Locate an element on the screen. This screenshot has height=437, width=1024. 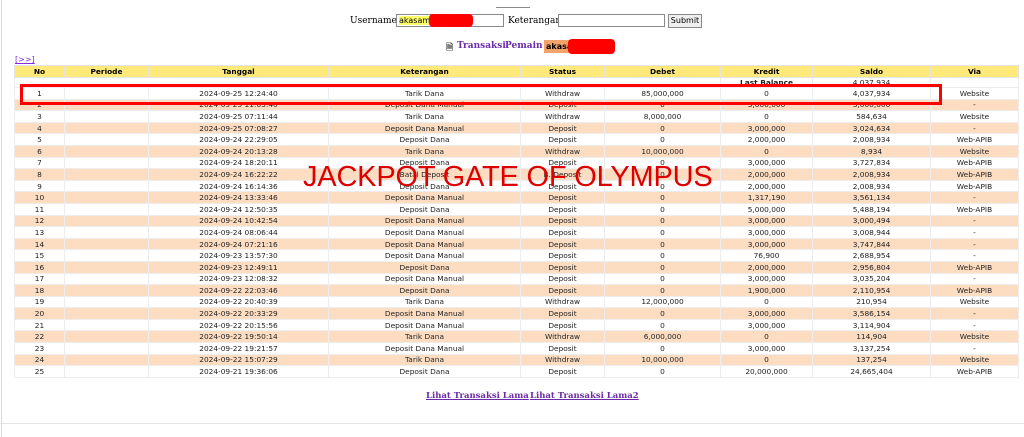
cell-no: 19 is located at coordinates (39, 302).